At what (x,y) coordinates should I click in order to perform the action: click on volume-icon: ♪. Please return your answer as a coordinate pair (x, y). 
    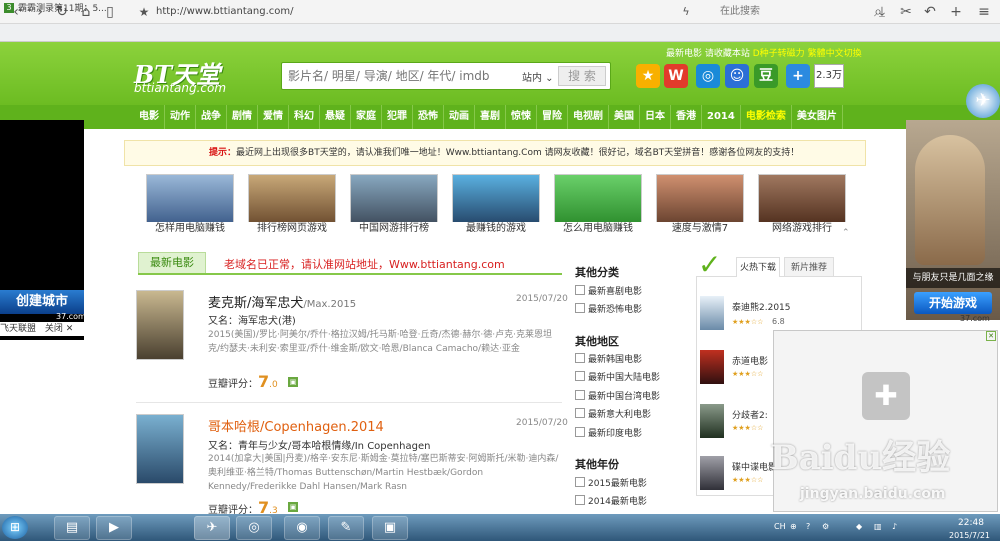
    Looking at the image, I should click on (894, 526).